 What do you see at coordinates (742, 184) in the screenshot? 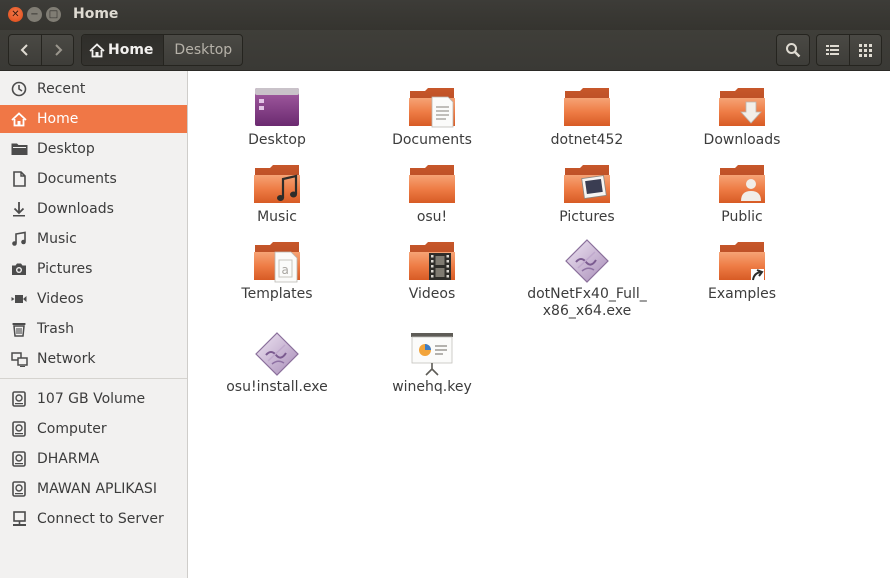
I see `public-folder-icon` at bounding box center [742, 184].